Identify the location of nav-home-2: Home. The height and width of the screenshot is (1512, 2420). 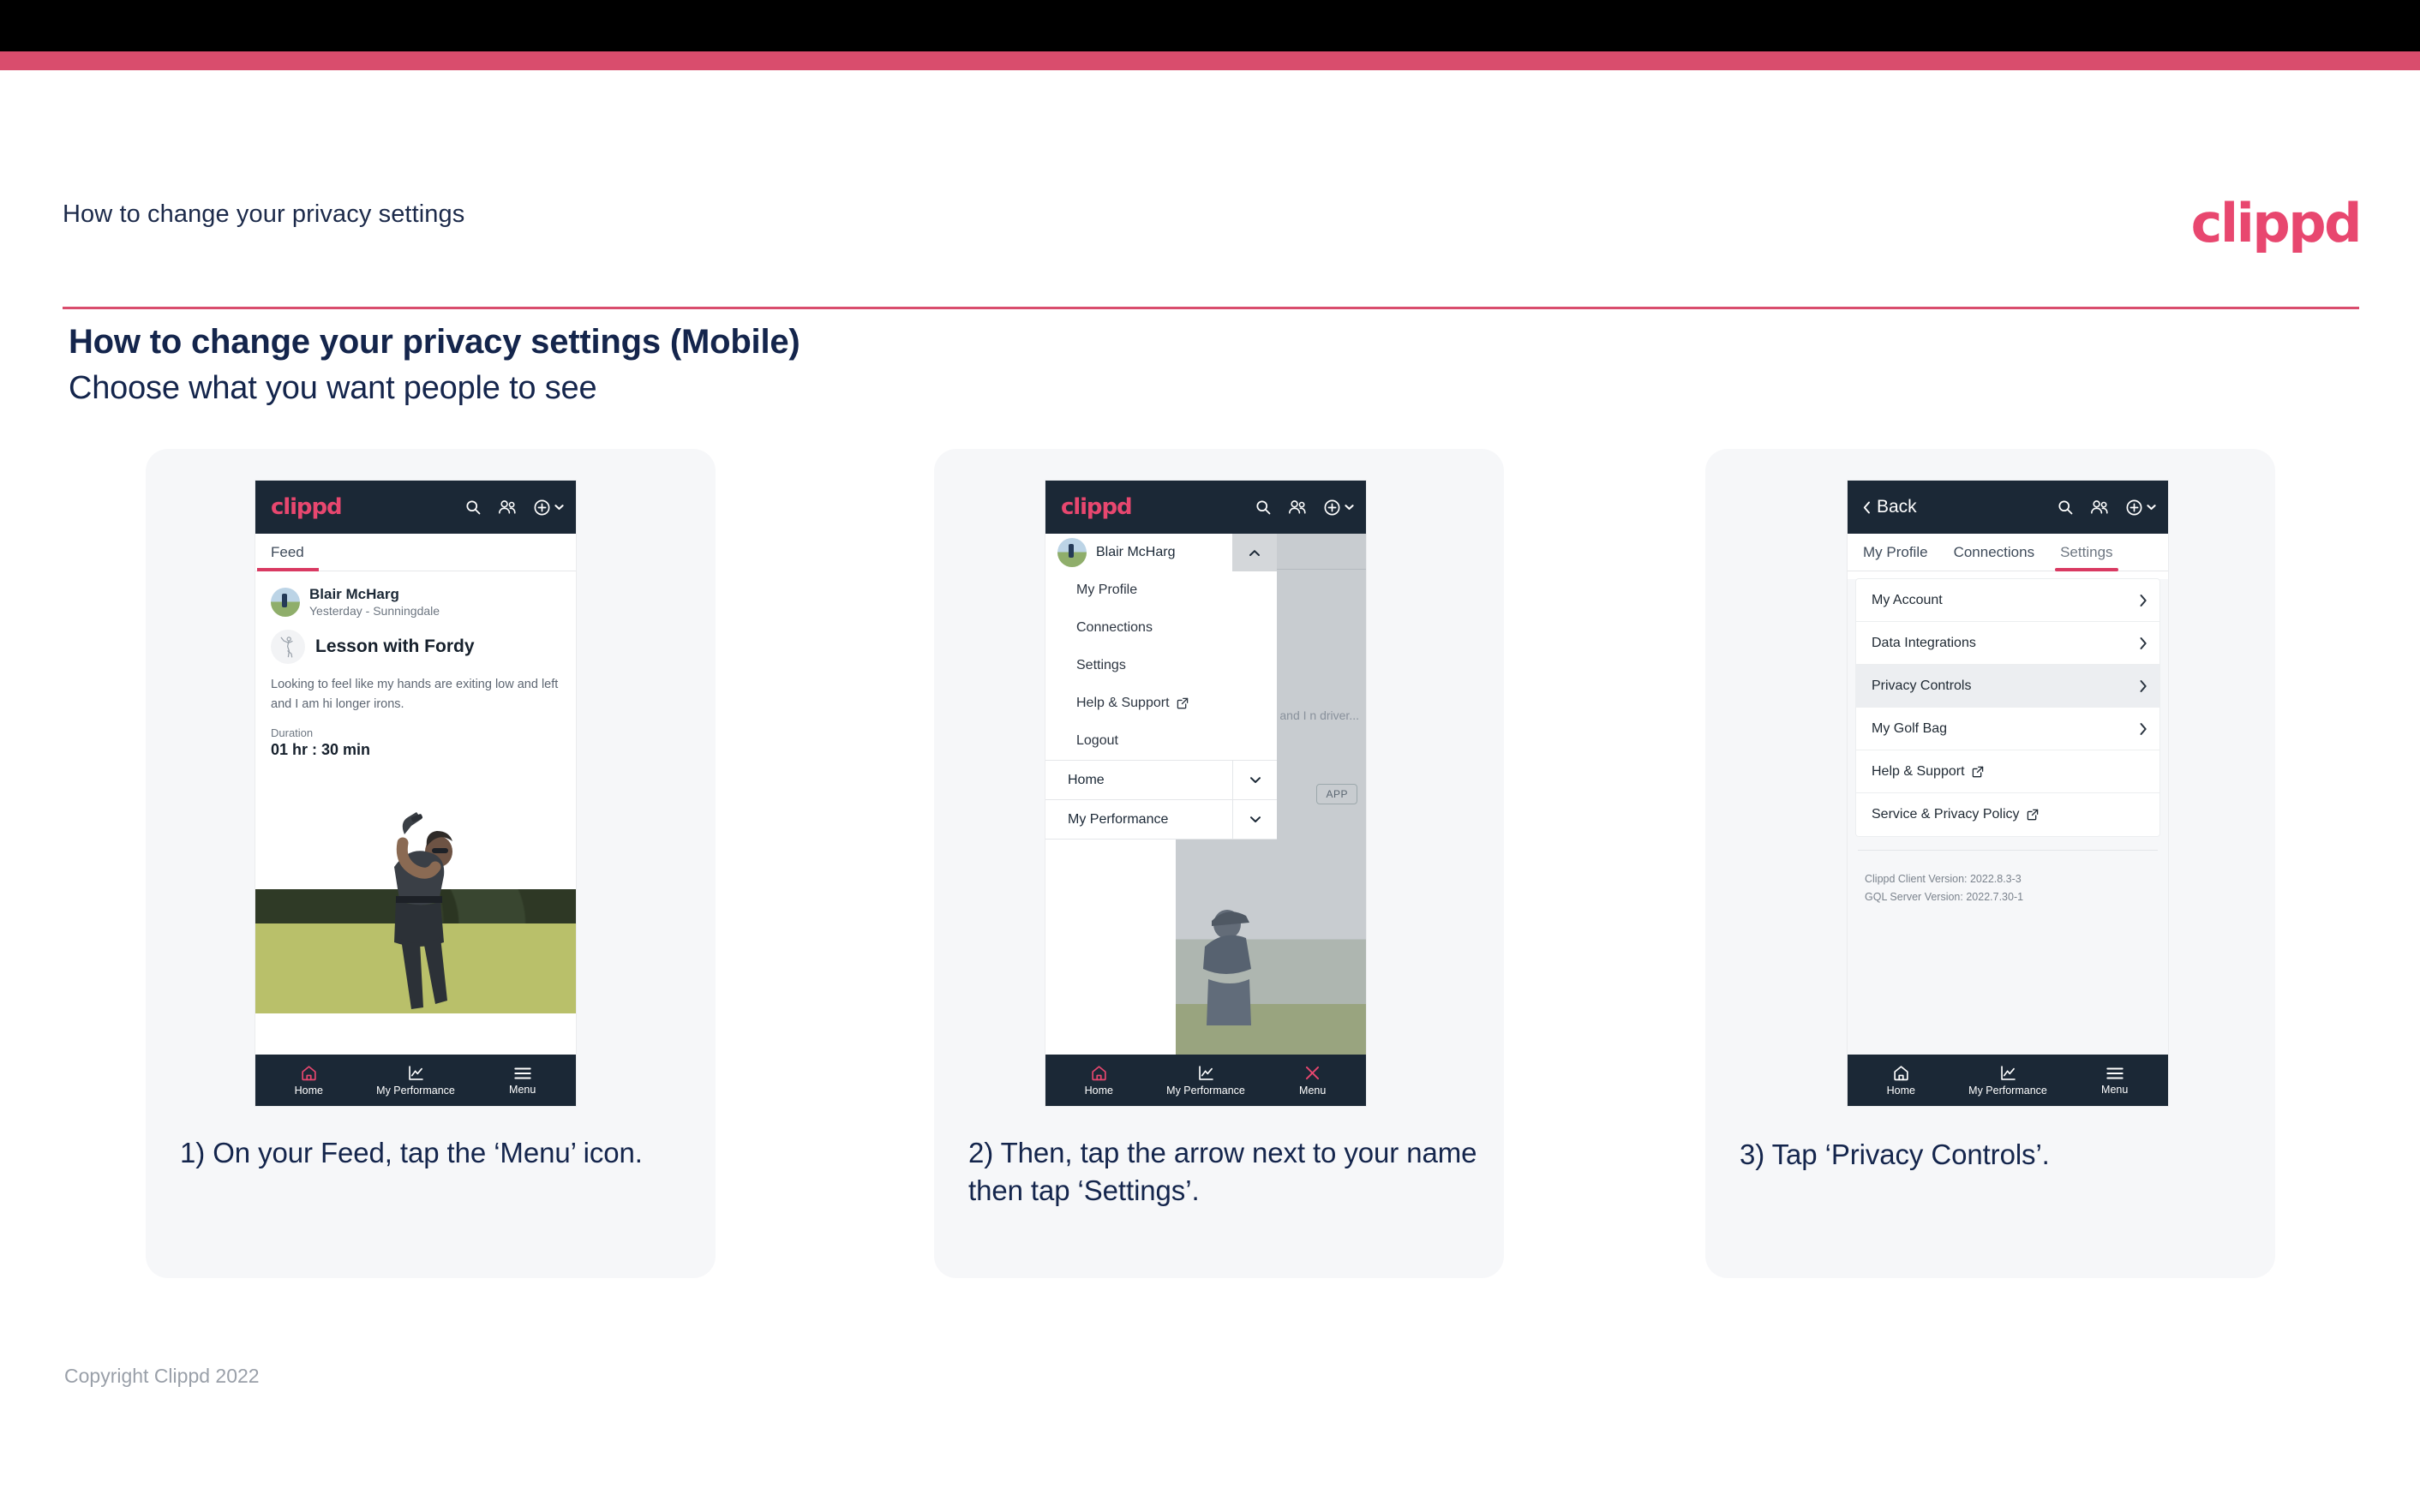
(1099, 1080).